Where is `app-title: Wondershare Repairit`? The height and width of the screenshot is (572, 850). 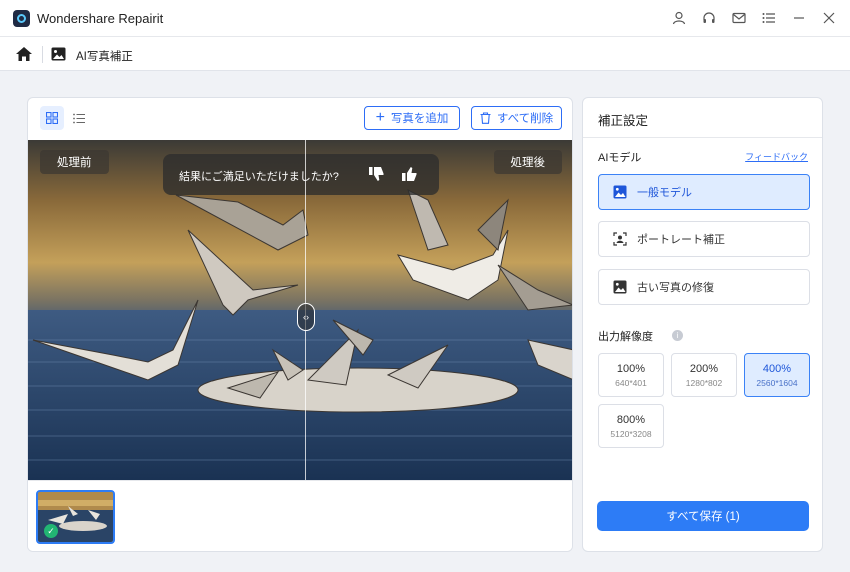 app-title: Wondershare Repairit is located at coordinates (100, 18).